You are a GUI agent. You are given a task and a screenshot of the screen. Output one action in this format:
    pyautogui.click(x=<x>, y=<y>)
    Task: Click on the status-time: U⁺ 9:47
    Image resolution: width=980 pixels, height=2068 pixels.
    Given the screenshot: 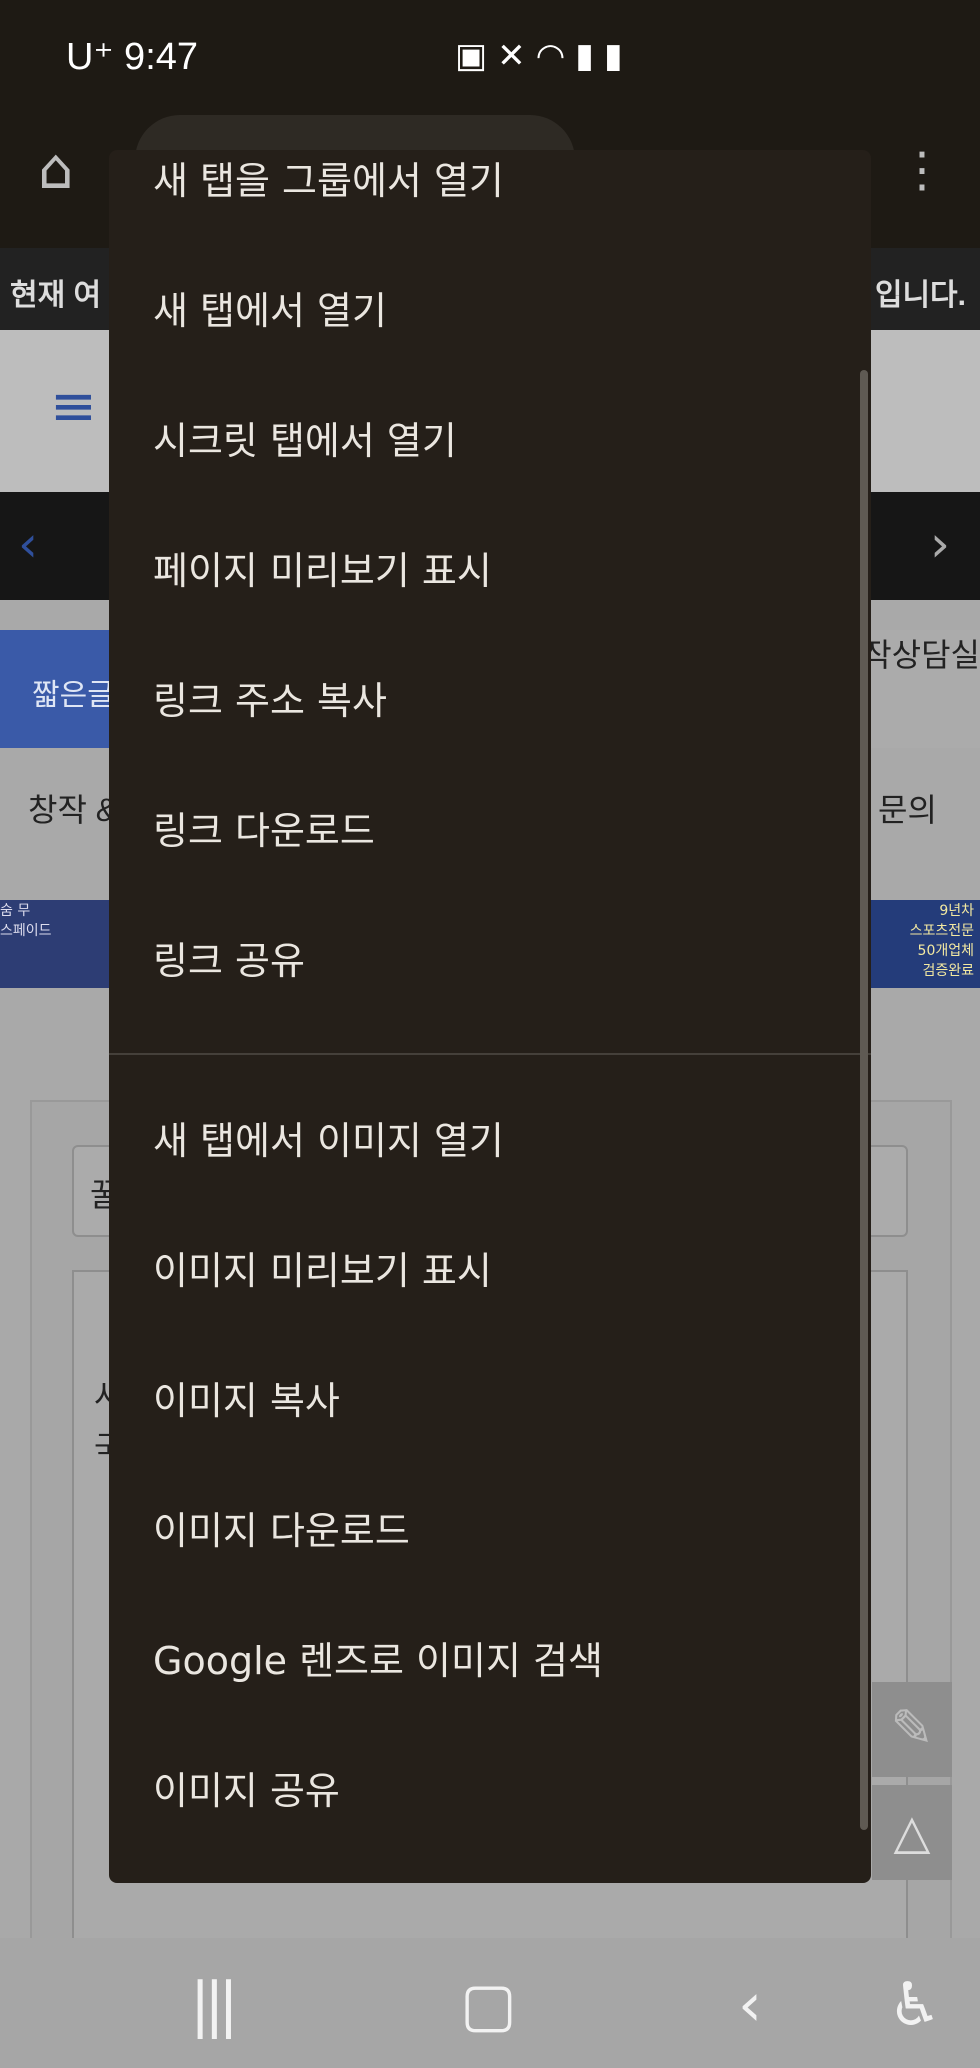 What is the action you would take?
    pyautogui.click(x=132, y=57)
    